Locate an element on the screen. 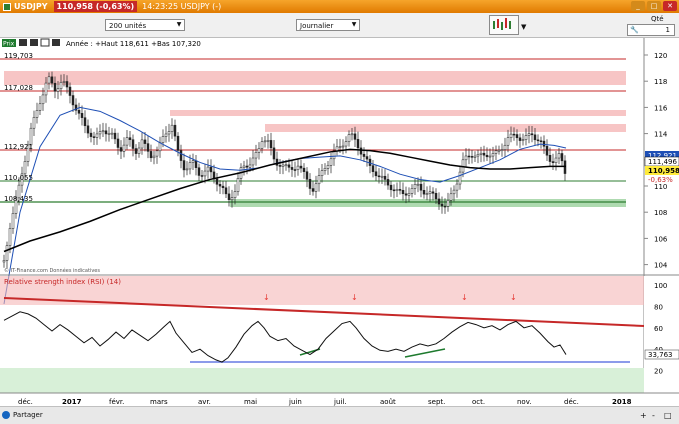 The height and width of the screenshot is (424, 679). year-range-header: Année : +Haut 118,611 +Bas 107,320 is located at coordinates (133, 44).